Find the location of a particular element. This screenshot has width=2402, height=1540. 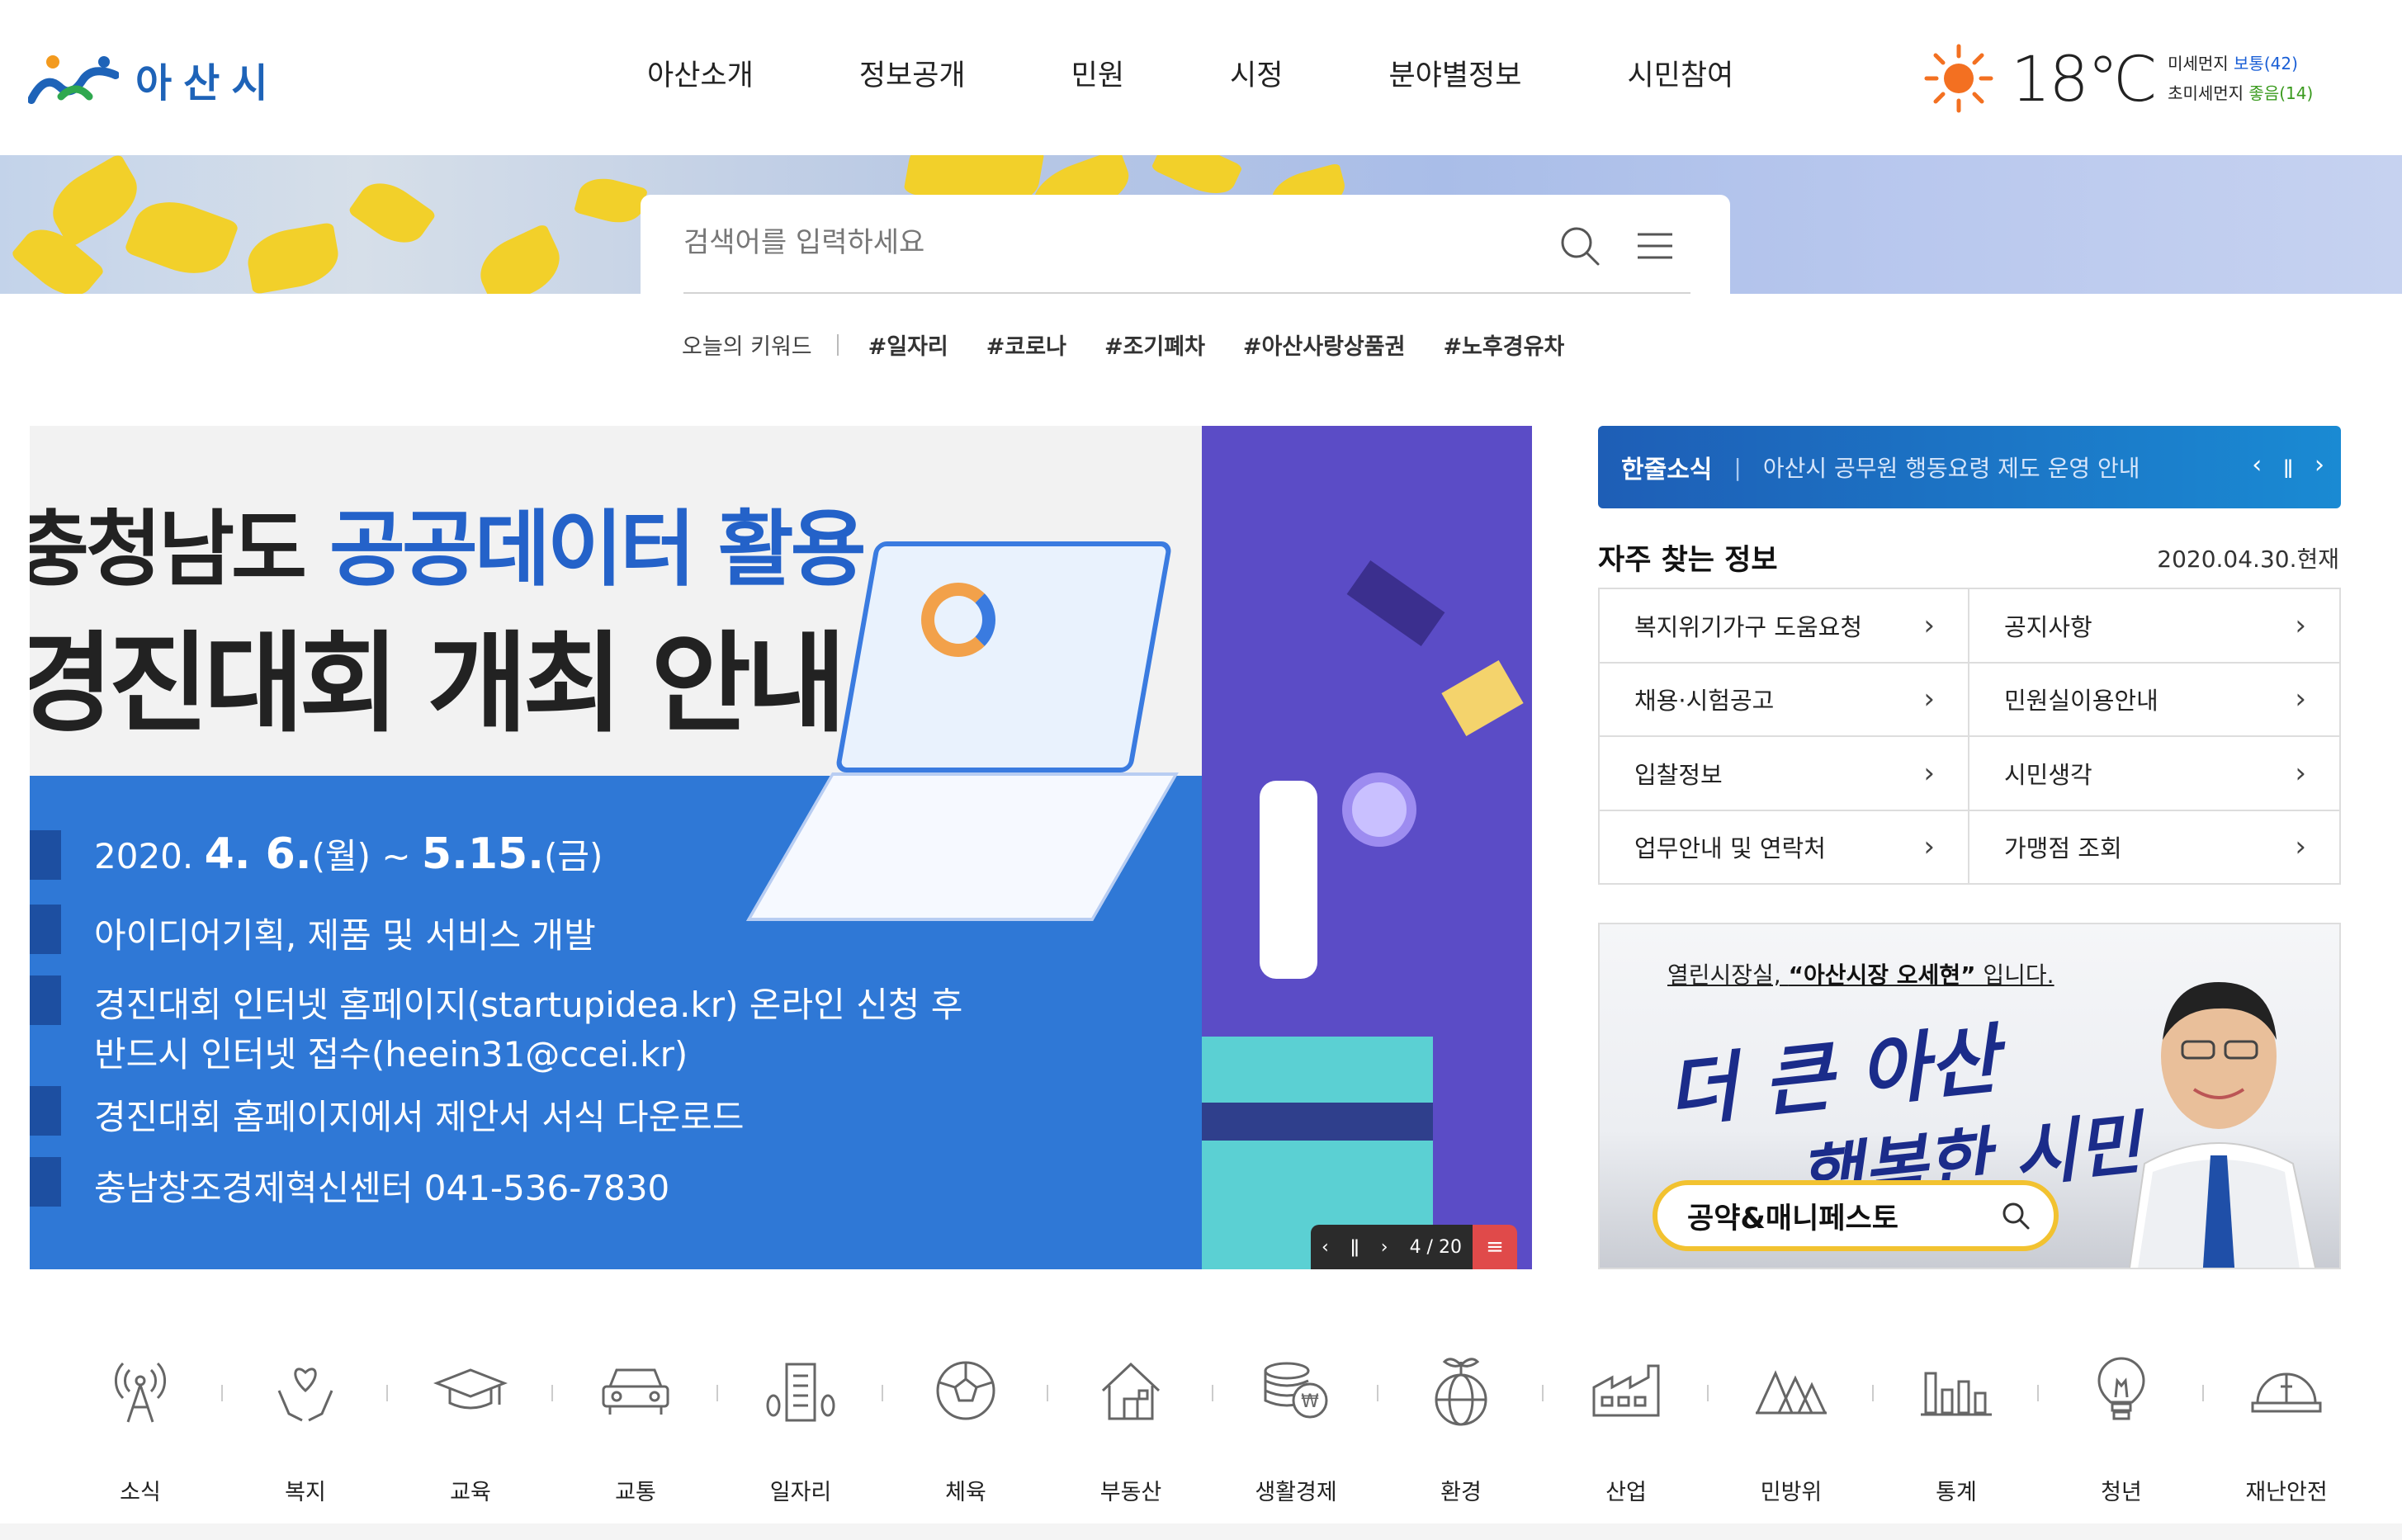

favorite-link: 가맹점 조회 › is located at coordinates (2154, 847).